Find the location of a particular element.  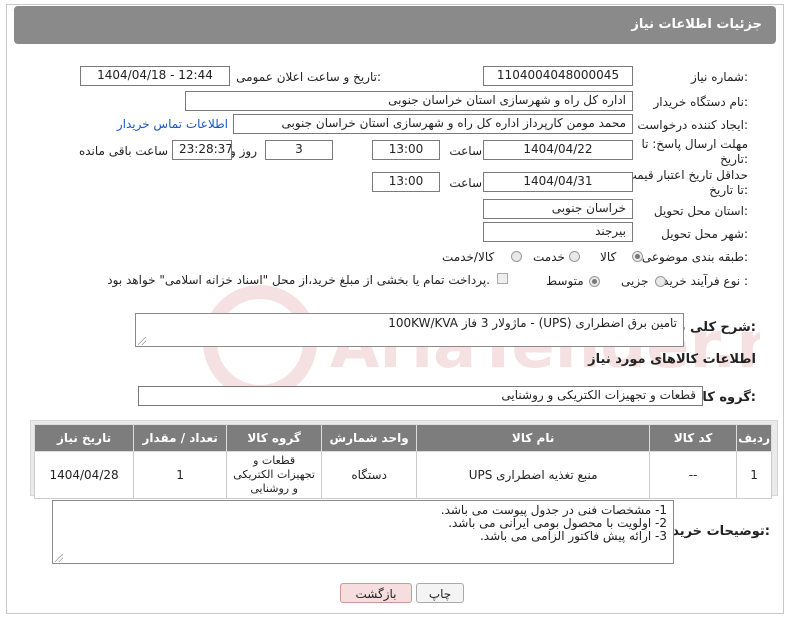

remaining-time-label: ساعت باقی مانده is located at coordinates (123, 151).